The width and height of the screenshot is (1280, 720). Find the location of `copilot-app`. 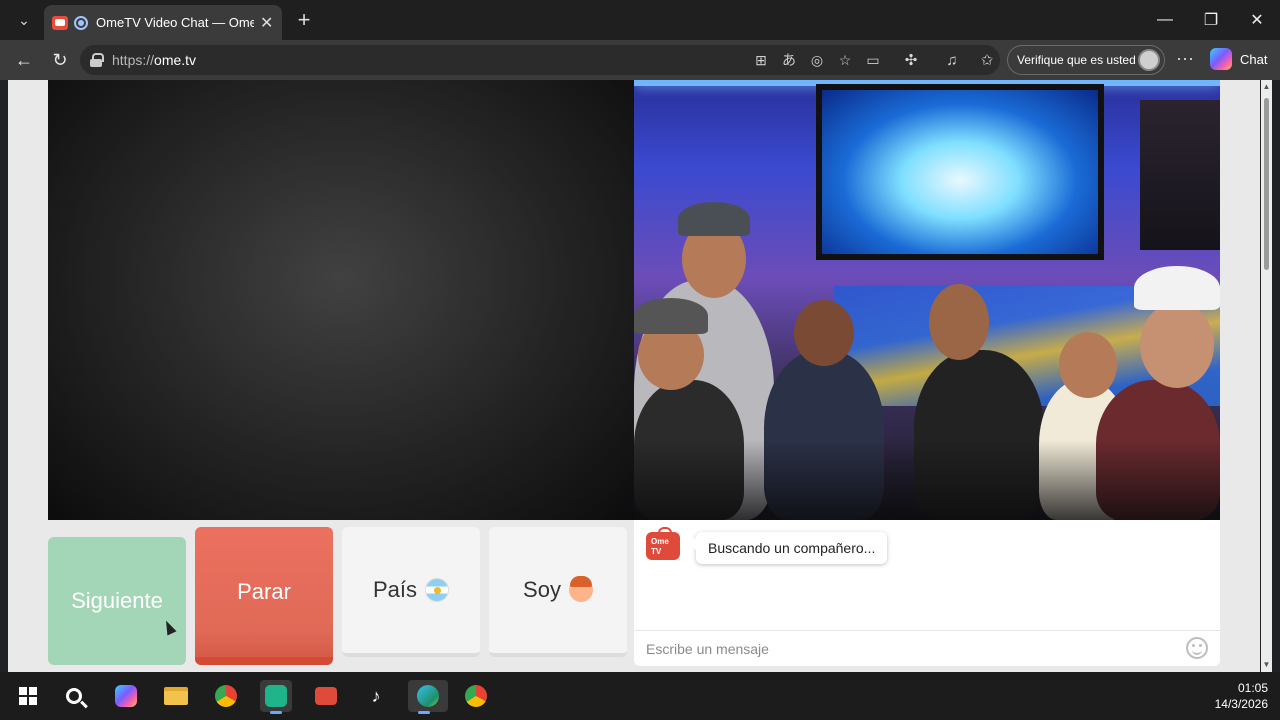

copilot-app is located at coordinates (126, 696).